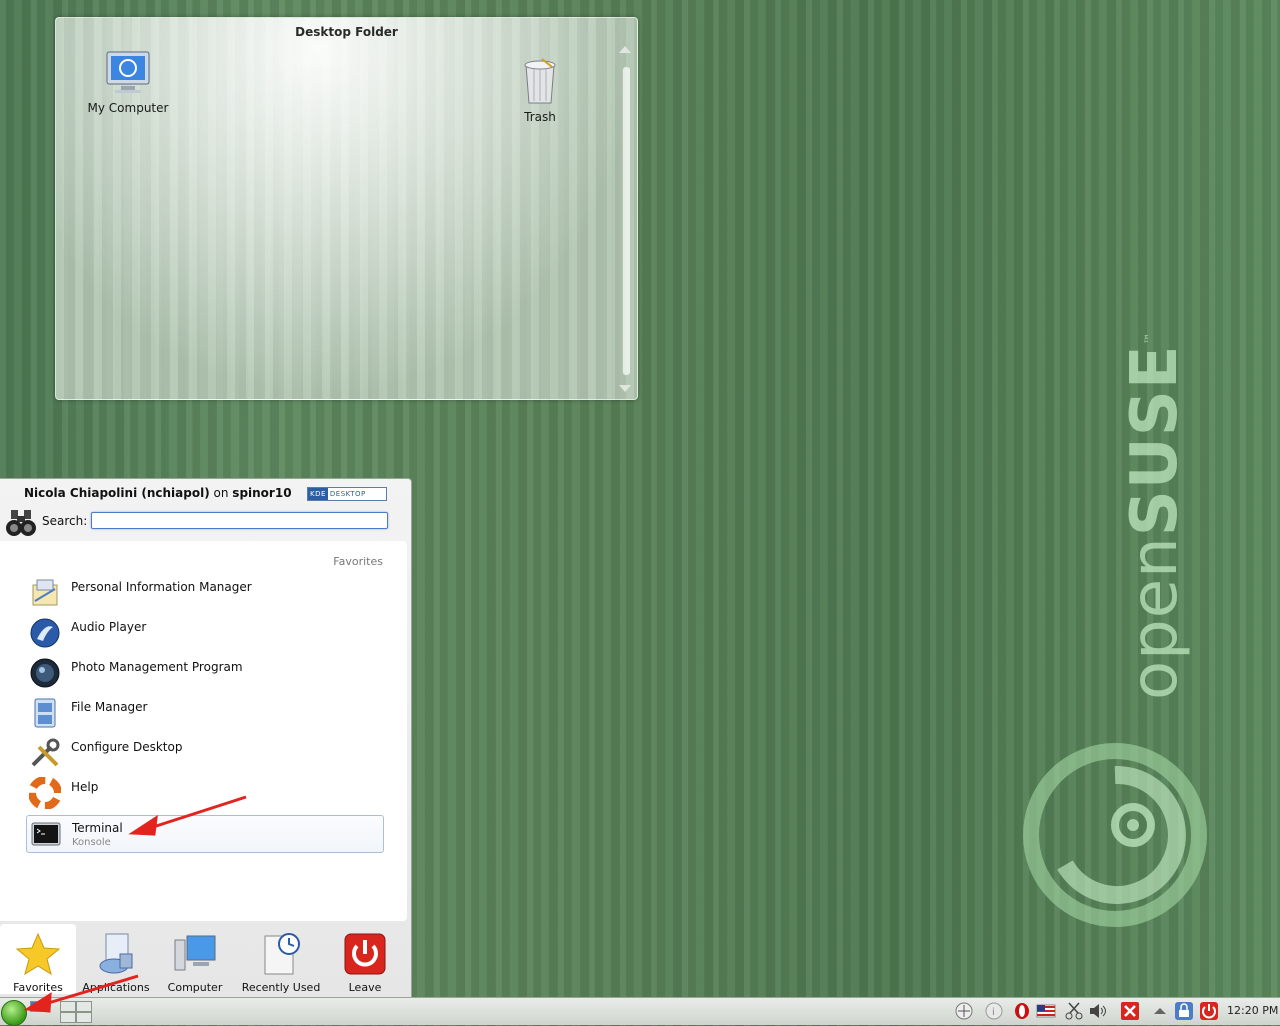 The height and width of the screenshot is (1026, 1280). What do you see at coordinates (204, 753) in the screenshot?
I see `favorite-item-configure-desktop: Configure Desktop` at bounding box center [204, 753].